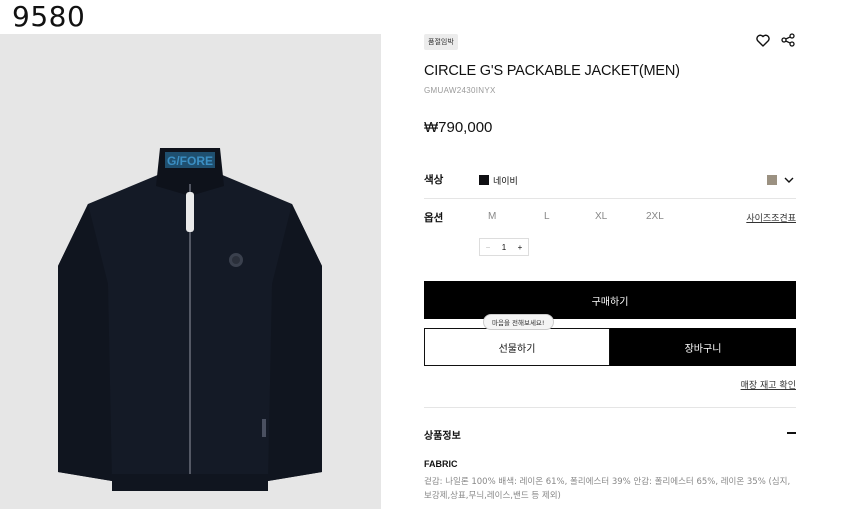 The height and width of the screenshot is (509, 860). I want to click on size-option-l: L, so click(547, 216).